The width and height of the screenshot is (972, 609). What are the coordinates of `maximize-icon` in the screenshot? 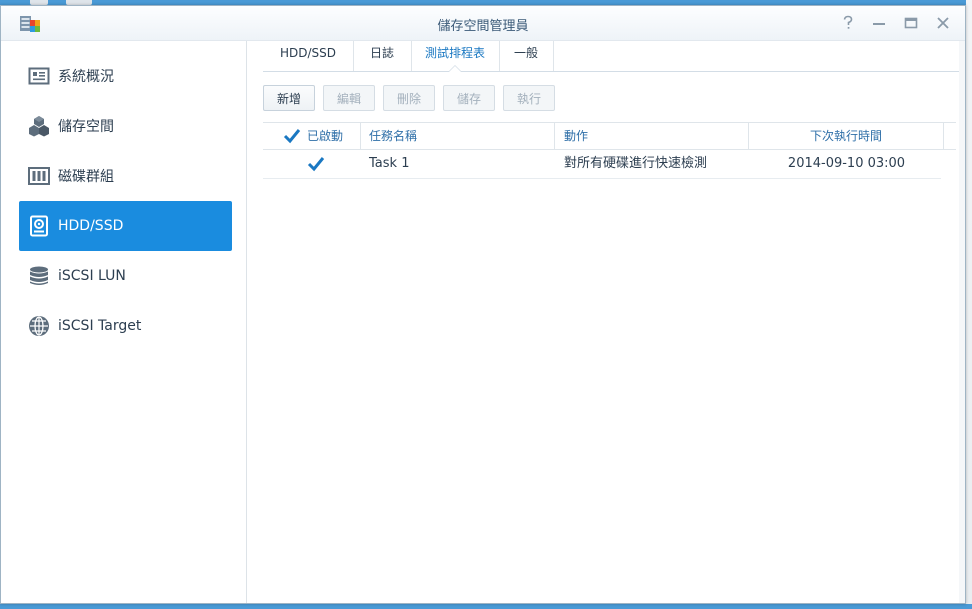 It's located at (911, 23).